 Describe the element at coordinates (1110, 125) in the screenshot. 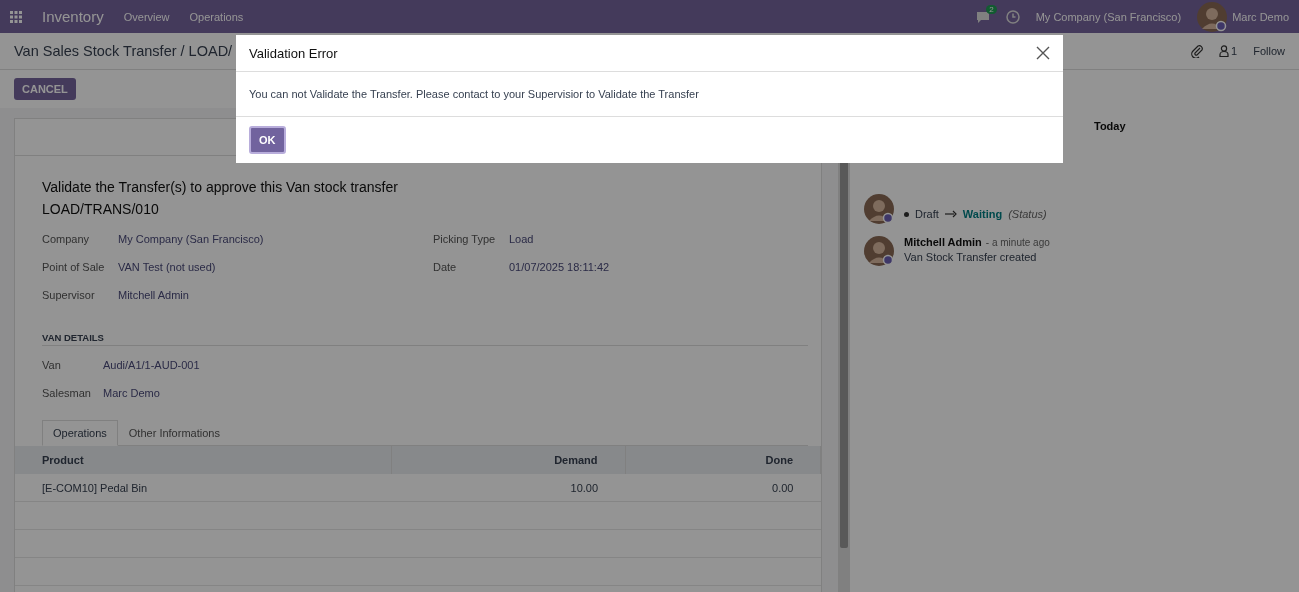

I see `date-separator: Today` at that location.